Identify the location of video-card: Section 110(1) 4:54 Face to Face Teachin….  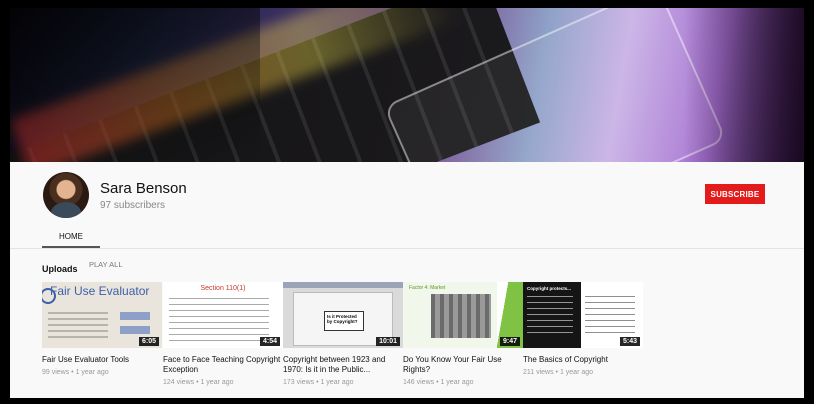
(223, 334).